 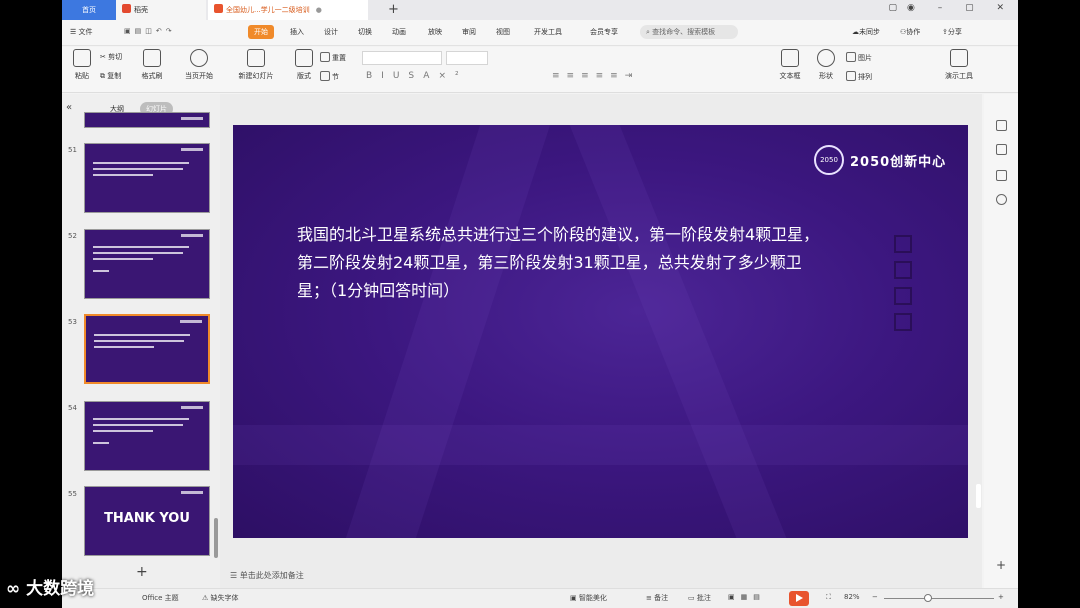 What do you see at coordinates (256, 65) in the screenshot?
I see `new-slide-button: 新建幻灯片` at bounding box center [256, 65].